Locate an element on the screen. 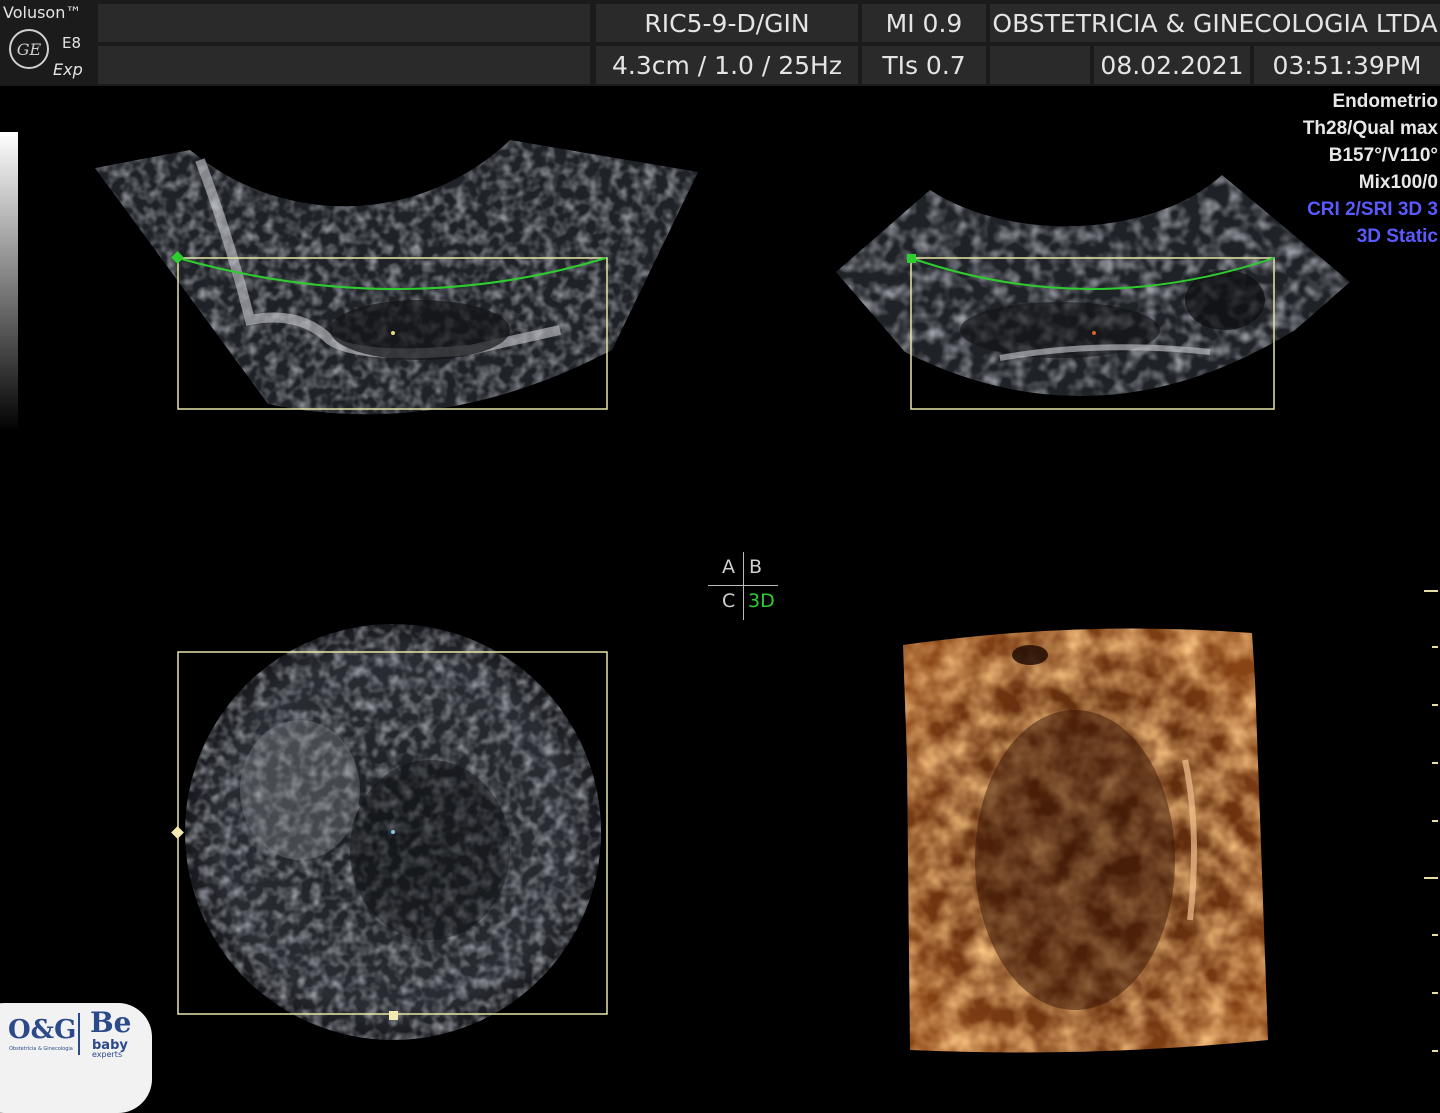 The width and height of the screenshot is (1440, 1113). experts-logo-text: experts is located at coordinates (107, 1054).